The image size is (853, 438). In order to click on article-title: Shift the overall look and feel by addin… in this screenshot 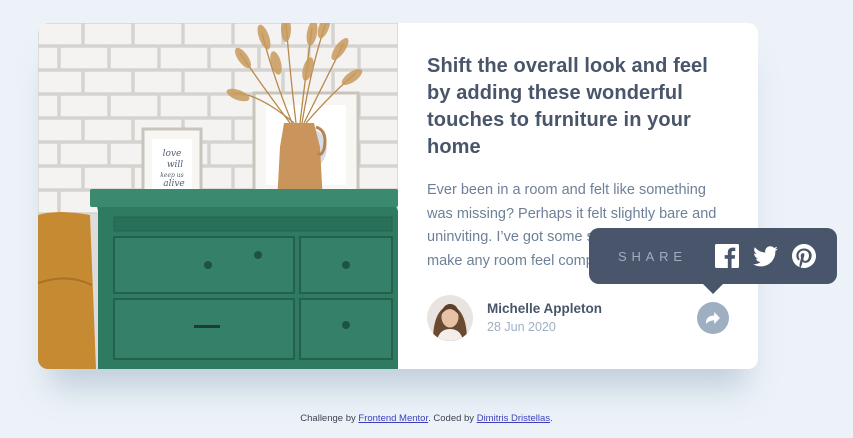, I will do `click(567, 106)`.